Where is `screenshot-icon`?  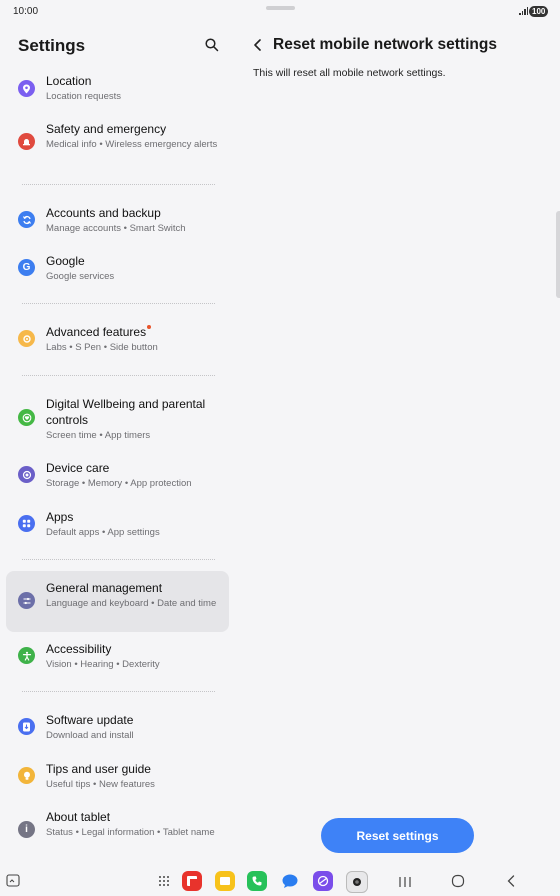
screenshot-icon is located at coordinates (13, 883).